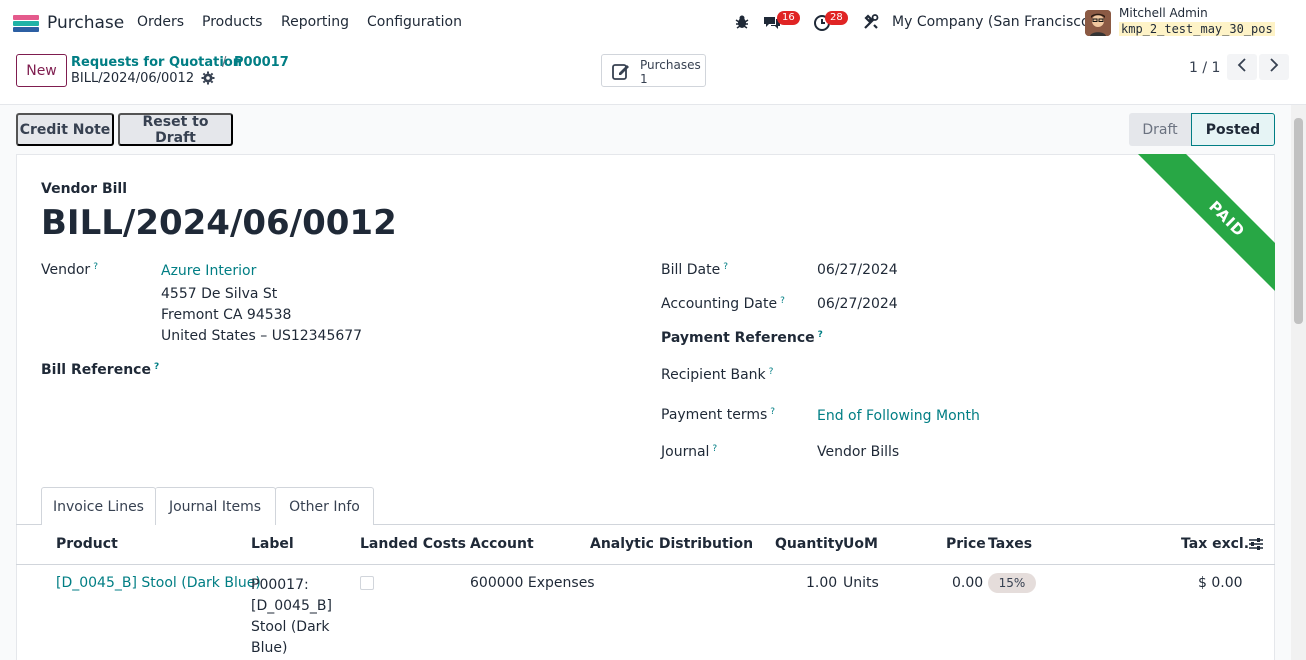  I want to click on row-label: P00017: [D_0045_B] Stool (Dark Blue), so click(291, 617).